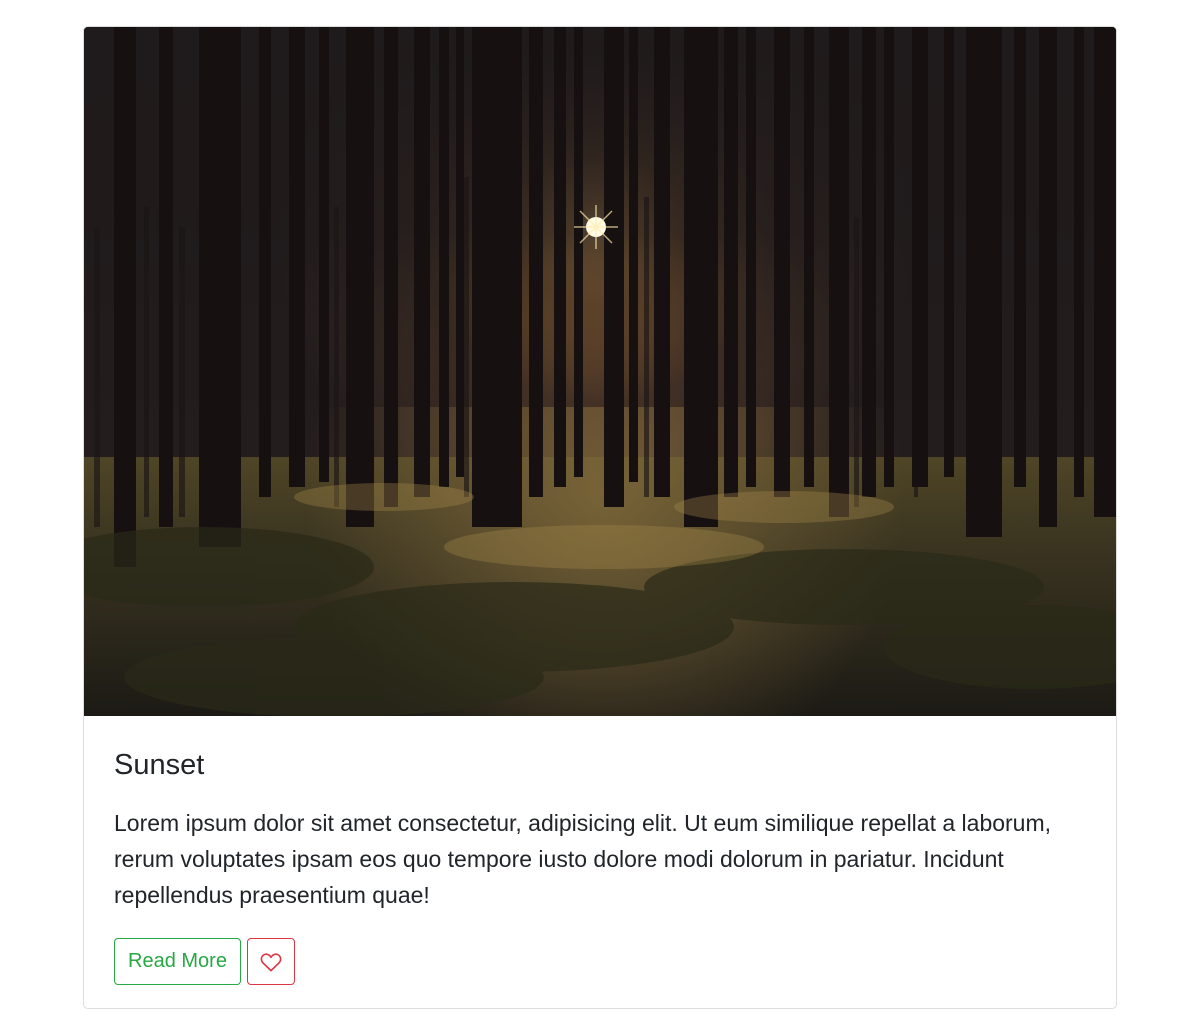 The image size is (1200, 1028). What do you see at coordinates (159, 765) in the screenshot?
I see `card-title: Sunset` at bounding box center [159, 765].